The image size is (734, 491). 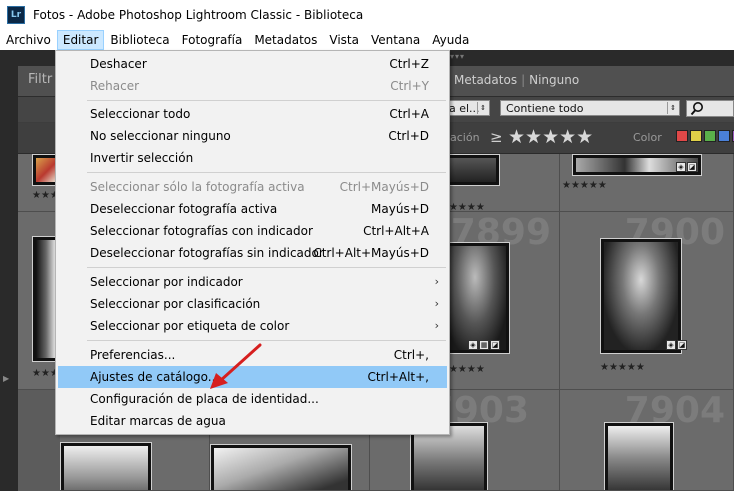 What do you see at coordinates (190, 326) in the screenshot?
I see `menu-item-label: Seleccionar por etiqueta de color` at bounding box center [190, 326].